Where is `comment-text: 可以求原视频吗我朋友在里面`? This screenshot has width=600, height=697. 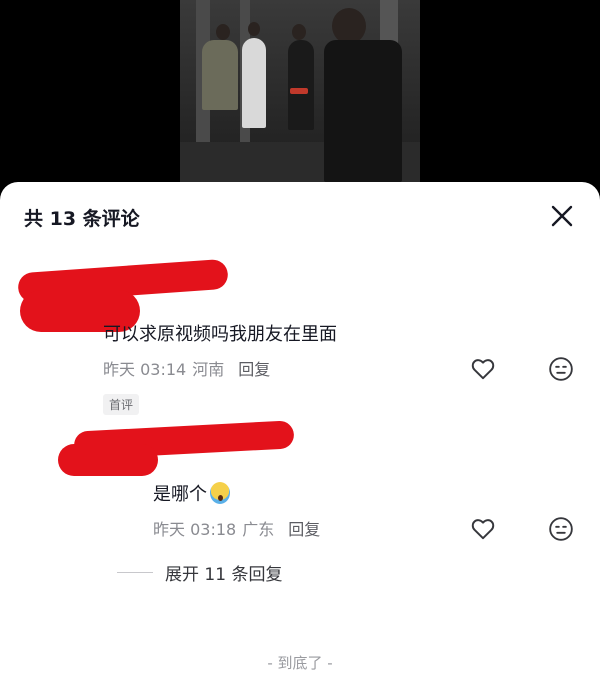
comment-text: 可以求原视频吗我朋友在里面 is located at coordinates (220, 334).